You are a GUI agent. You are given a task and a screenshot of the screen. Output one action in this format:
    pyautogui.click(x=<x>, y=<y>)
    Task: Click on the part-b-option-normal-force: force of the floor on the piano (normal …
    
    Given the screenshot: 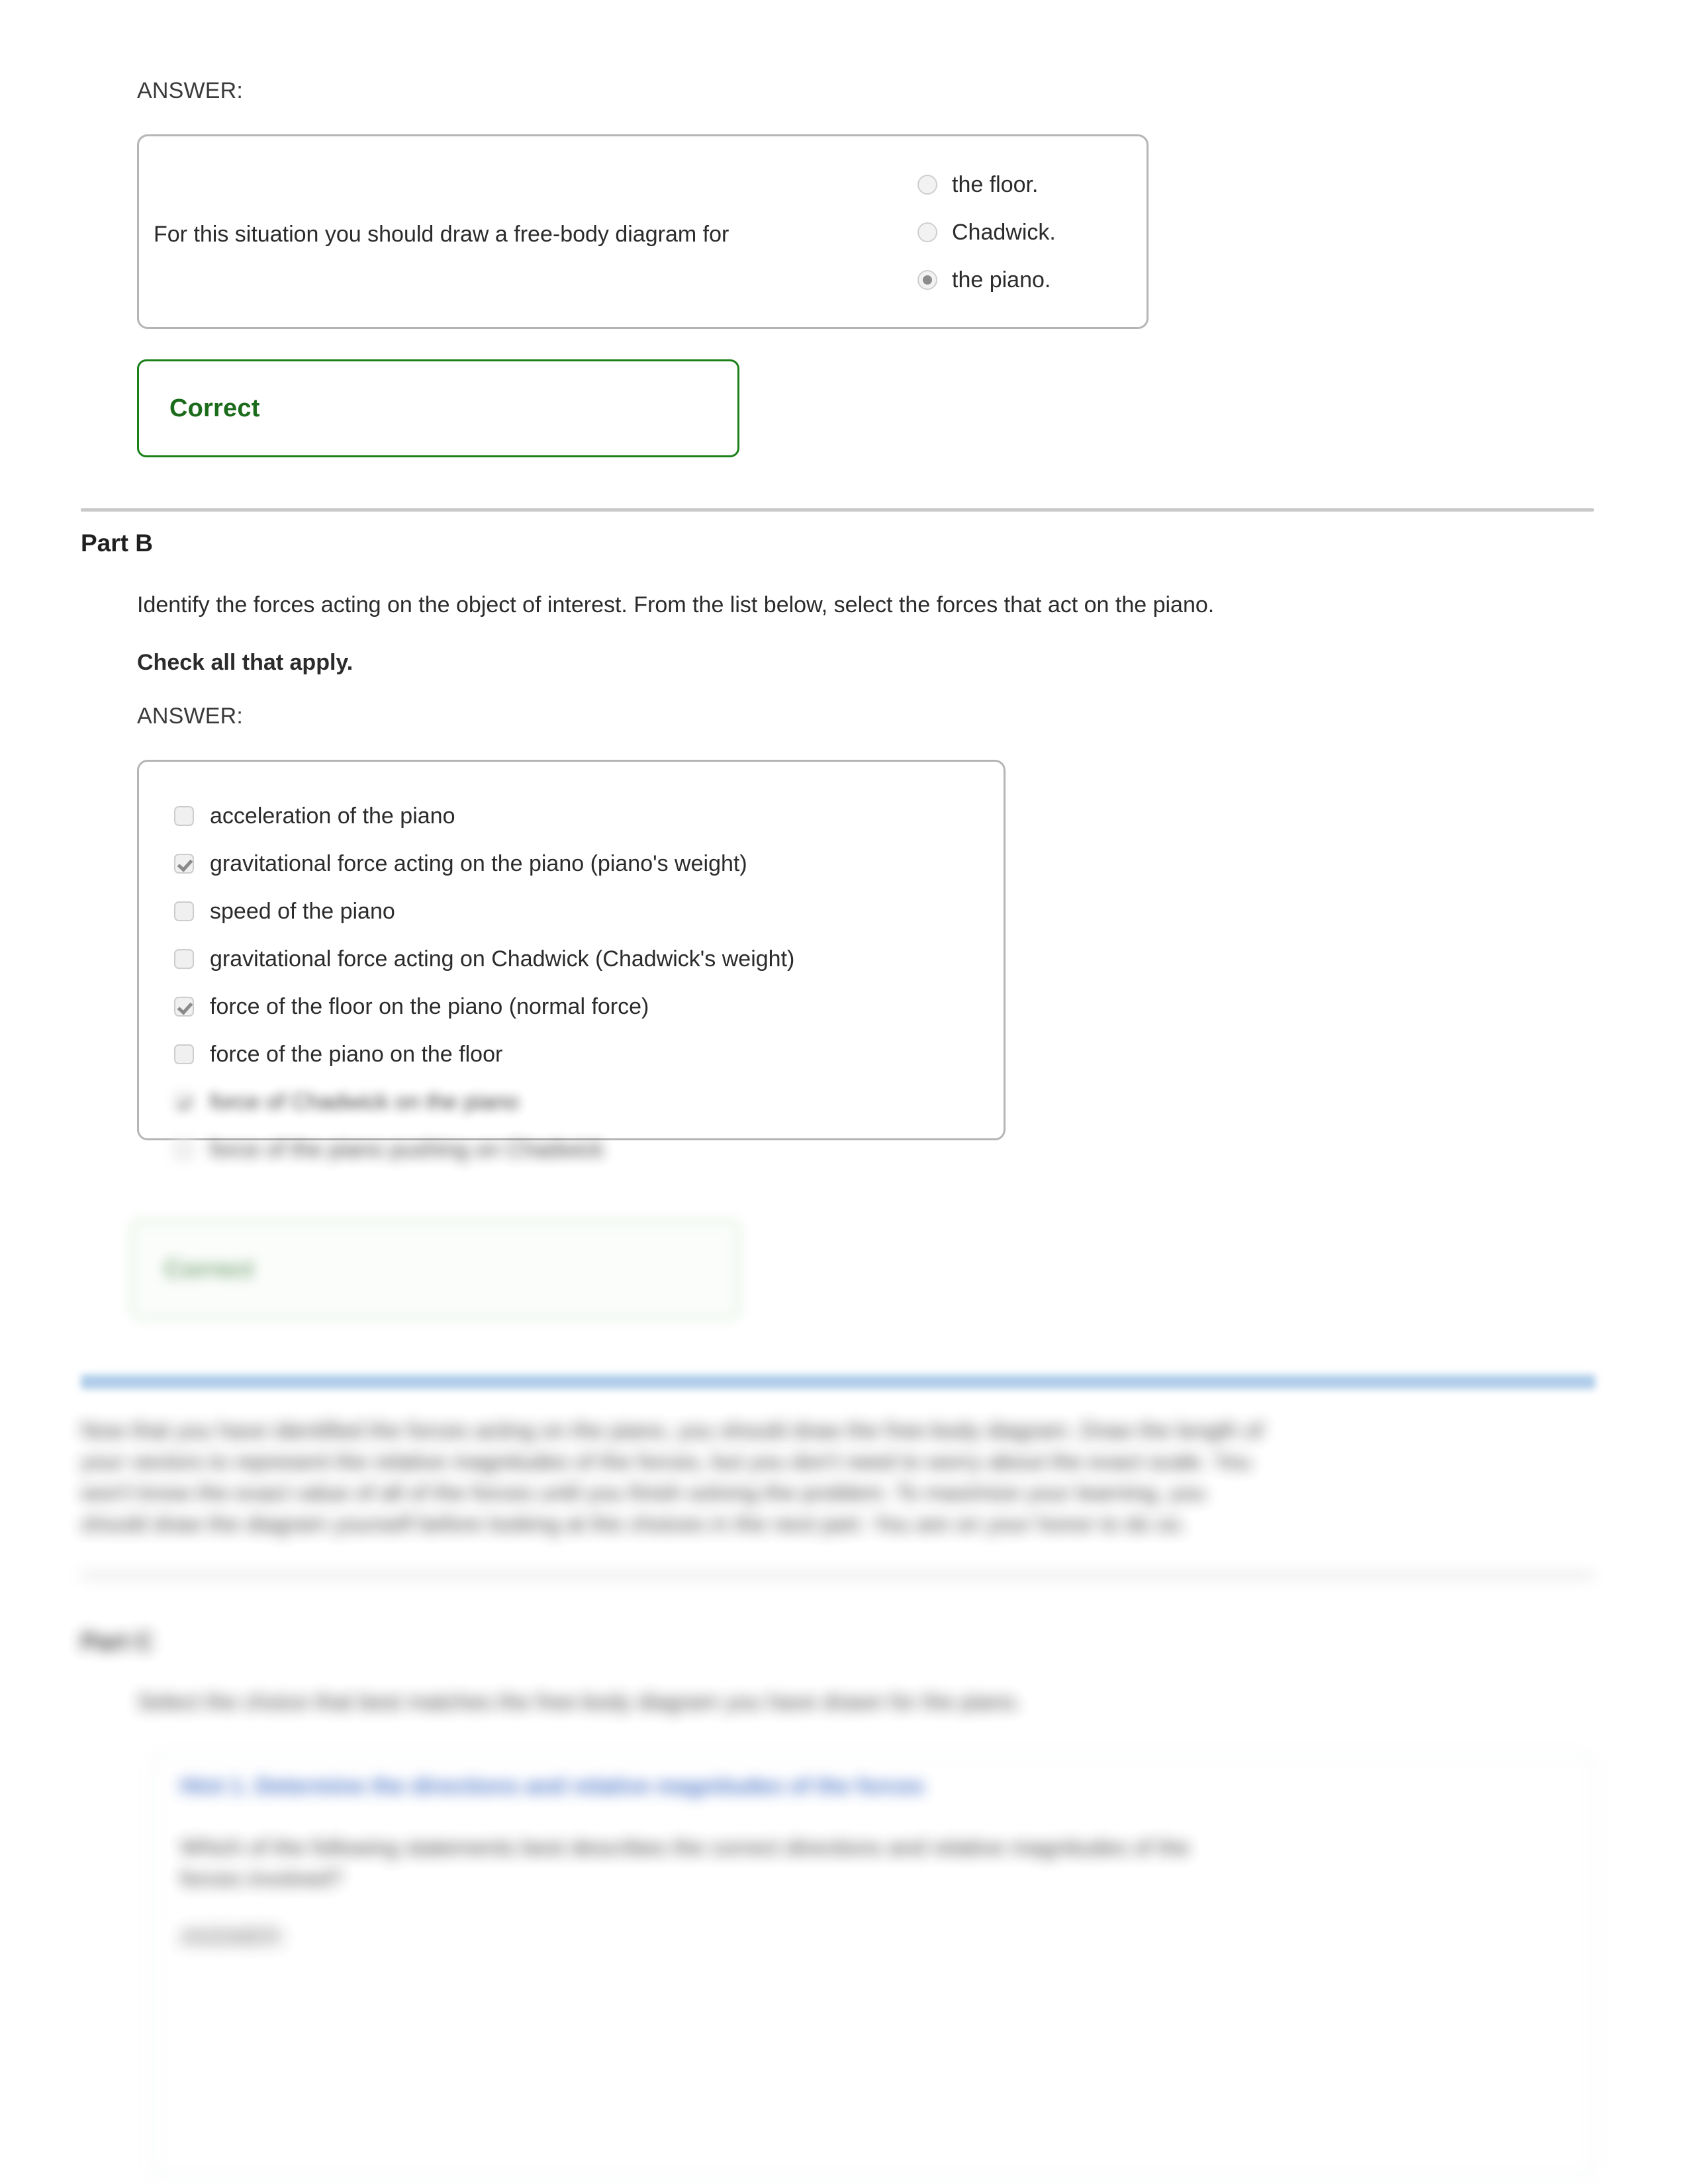 What is the action you would take?
    pyautogui.click(x=484, y=1007)
    